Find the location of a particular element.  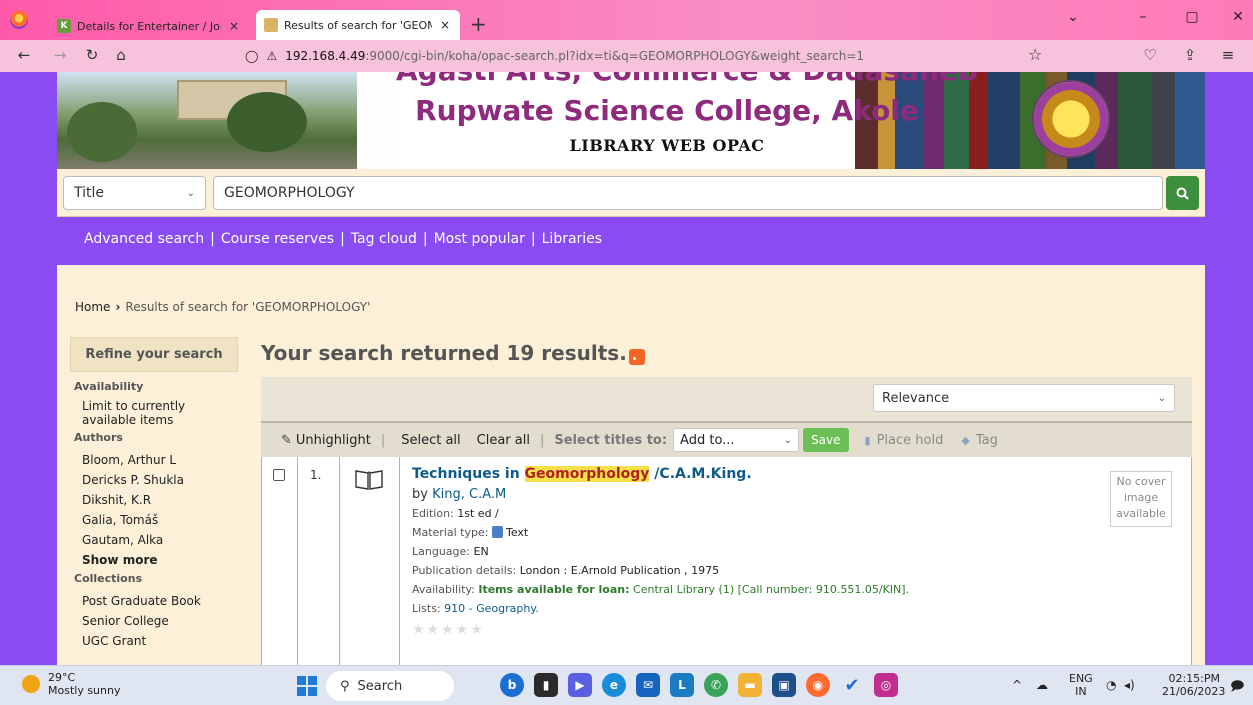

link-course-reserves: Course reserves is located at coordinates (277, 239).